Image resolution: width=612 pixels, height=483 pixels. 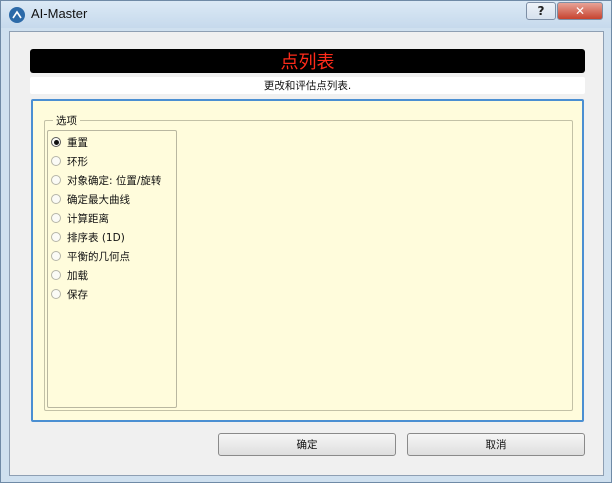 I want to click on page-subtitle: 更改和评估点列表., so click(x=307, y=86).